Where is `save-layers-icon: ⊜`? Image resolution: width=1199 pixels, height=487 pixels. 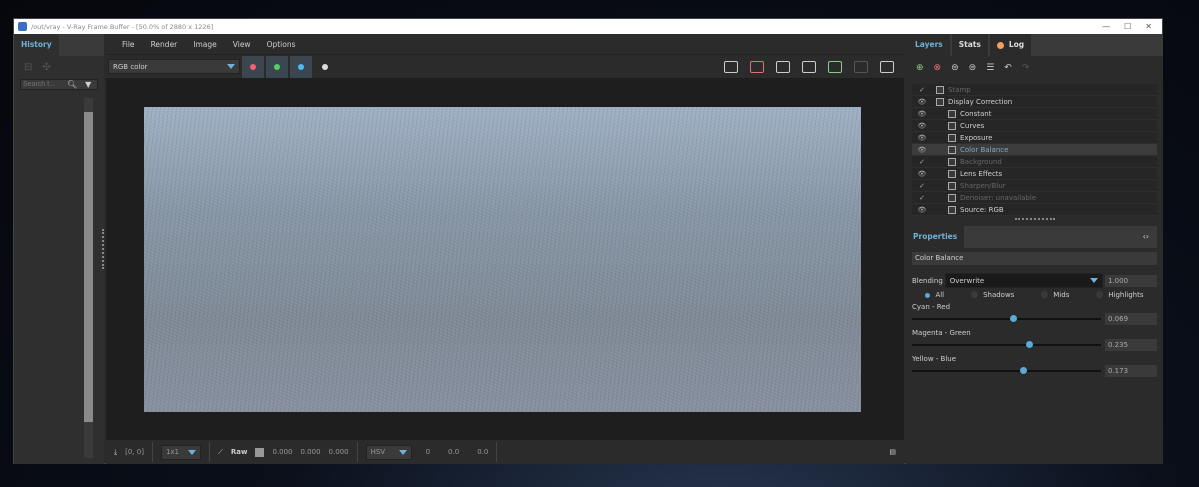 save-layers-icon: ⊜ is located at coordinates (955, 68).